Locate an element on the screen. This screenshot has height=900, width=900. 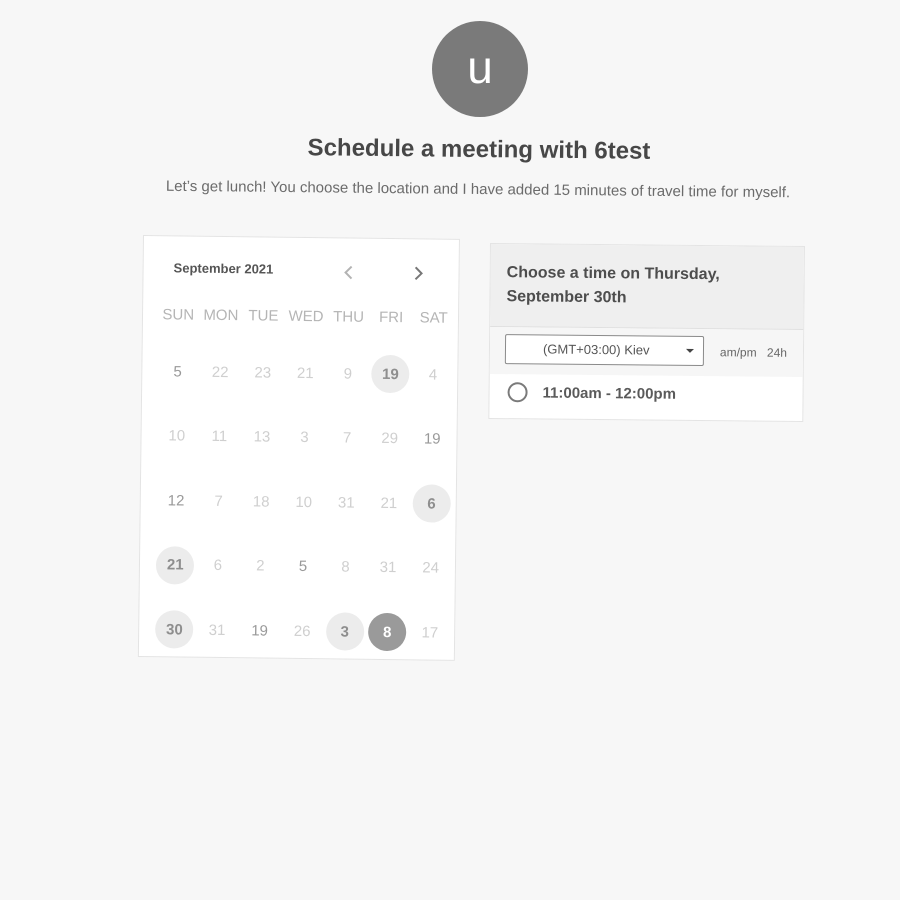
weekday-label: MON is located at coordinates (221, 315).